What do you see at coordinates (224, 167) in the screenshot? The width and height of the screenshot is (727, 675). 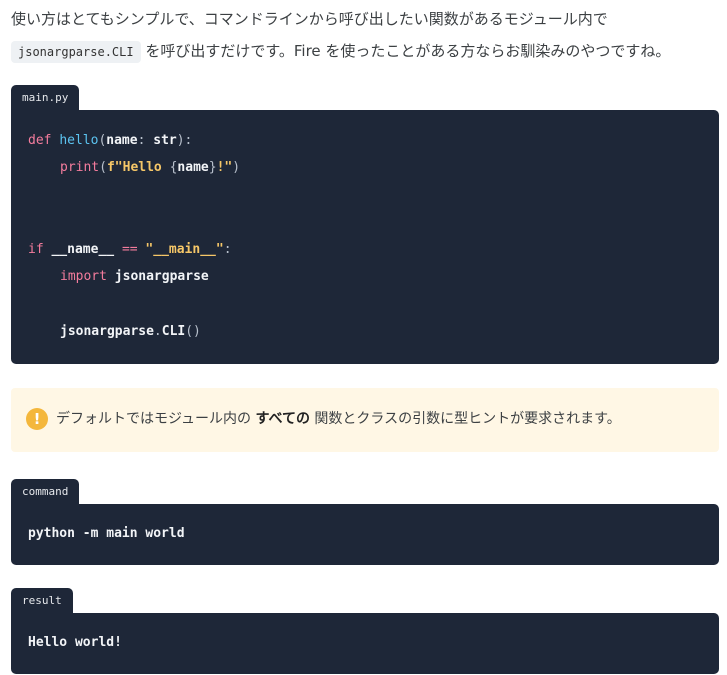 I see `fstring-end: !"` at bounding box center [224, 167].